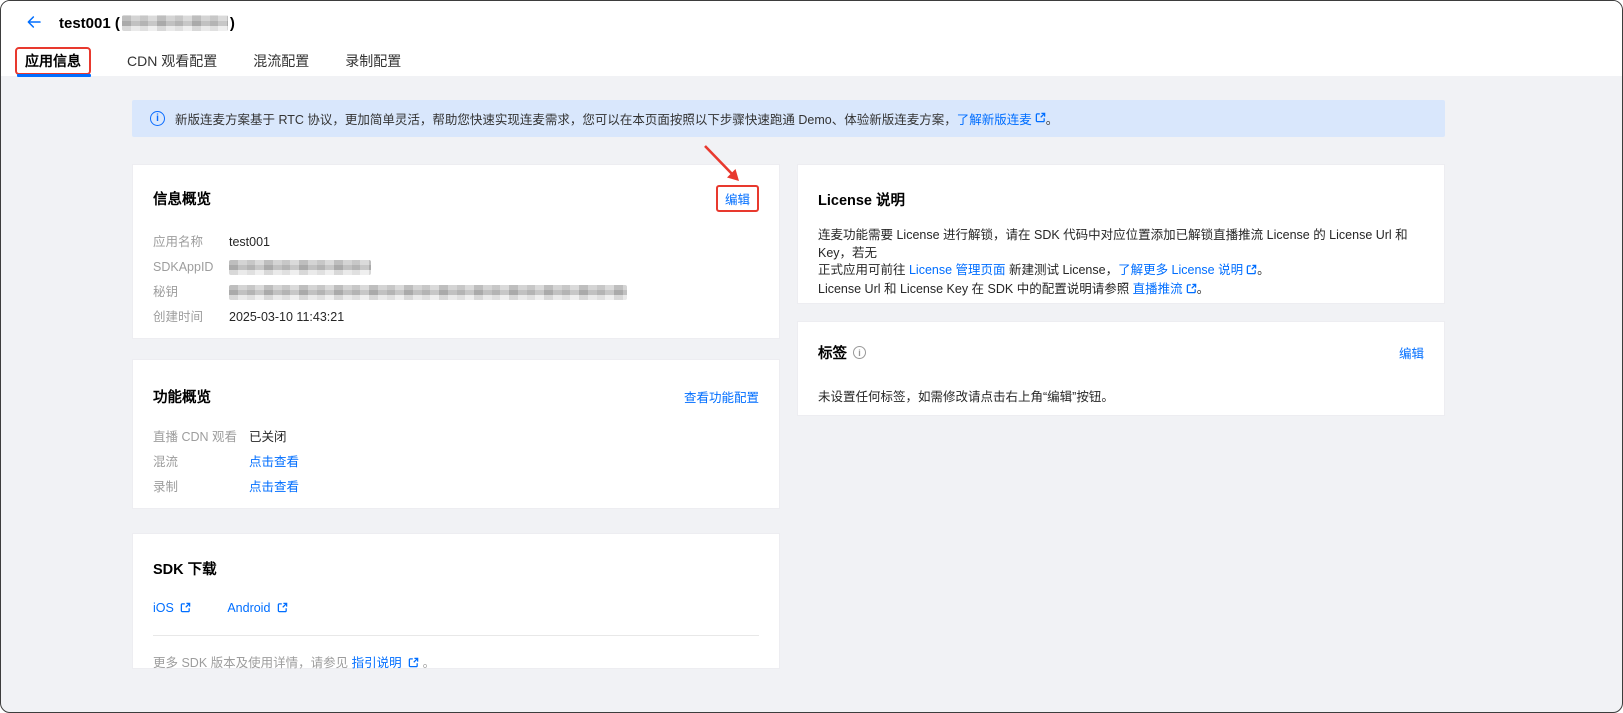 Image resolution: width=1623 pixels, height=713 pixels. What do you see at coordinates (182, 398) in the screenshot?
I see `feature-overview-title: 功能概览` at bounding box center [182, 398].